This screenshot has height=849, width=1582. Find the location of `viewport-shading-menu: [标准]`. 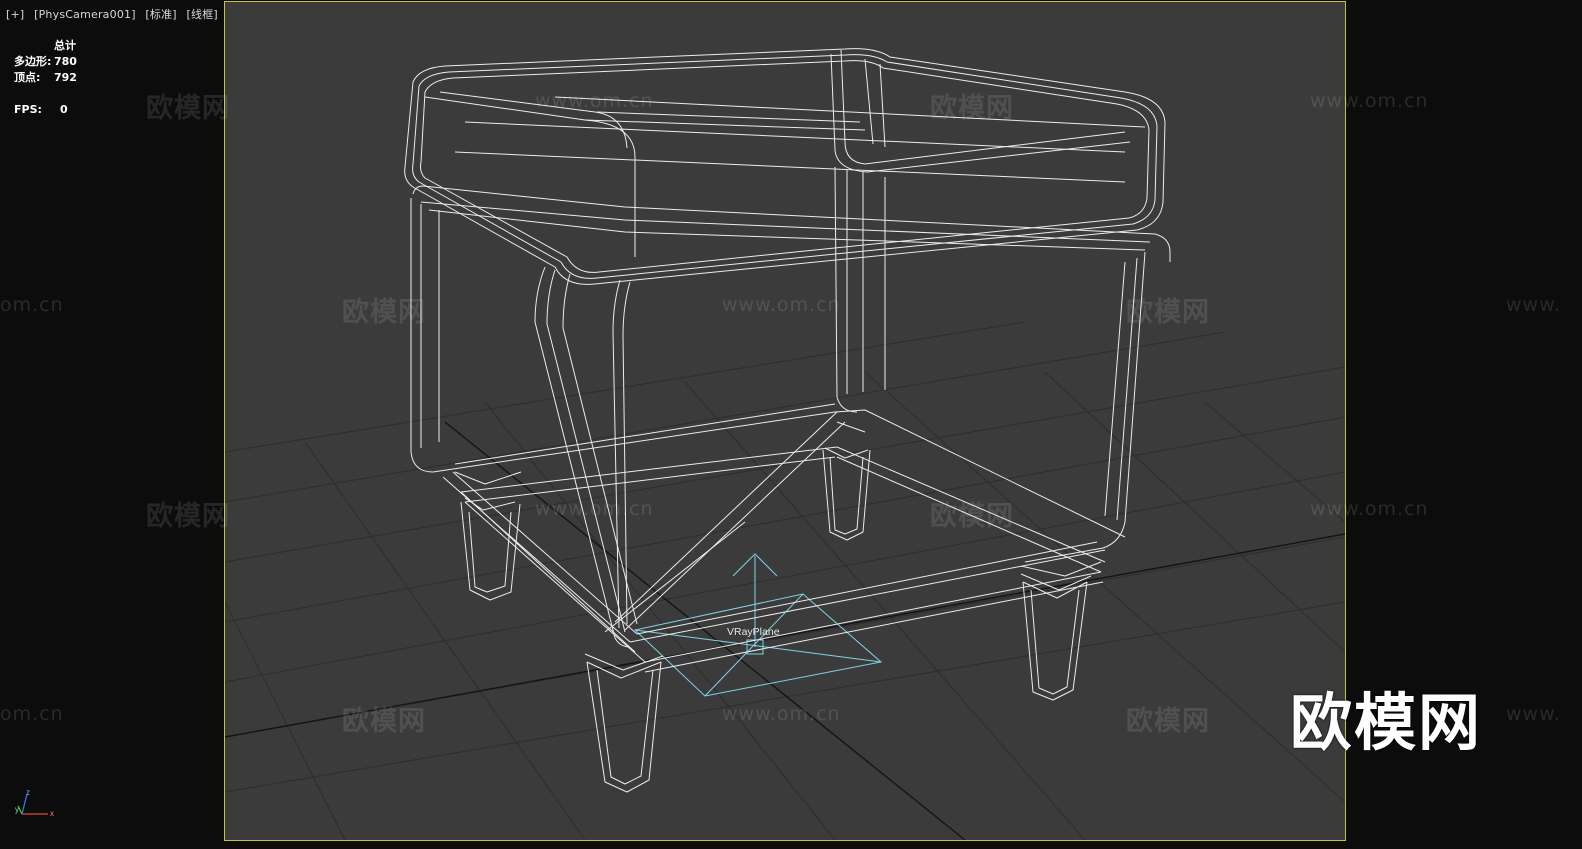

viewport-shading-menu: [标准] is located at coordinates (160, 14).